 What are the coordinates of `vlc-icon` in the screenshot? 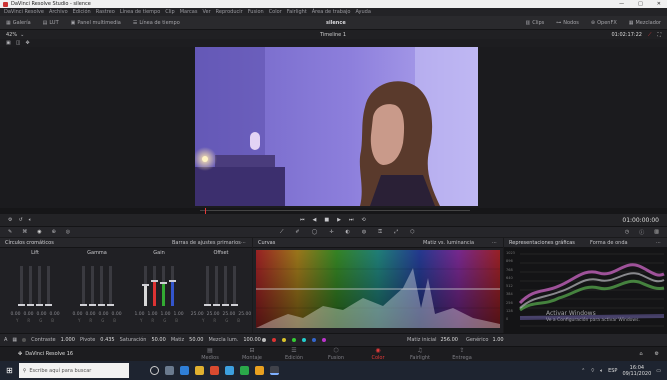 It's located at (259, 370).